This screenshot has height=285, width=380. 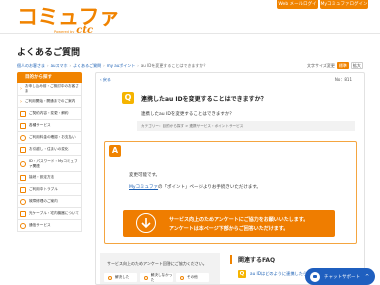 What do you see at coordinates (23, 149) in the screenshot?
I see `house-icon` at bounding box center [23, 149].